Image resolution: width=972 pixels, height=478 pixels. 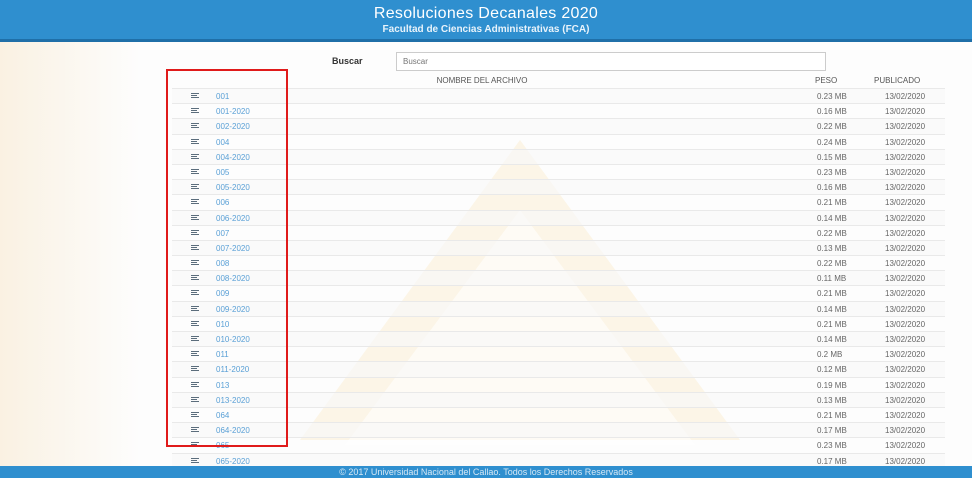 What do you see at coordinates (347, 61) in the screenshot?
I see `search-label: Buscar` at bounding box center [347, 61].